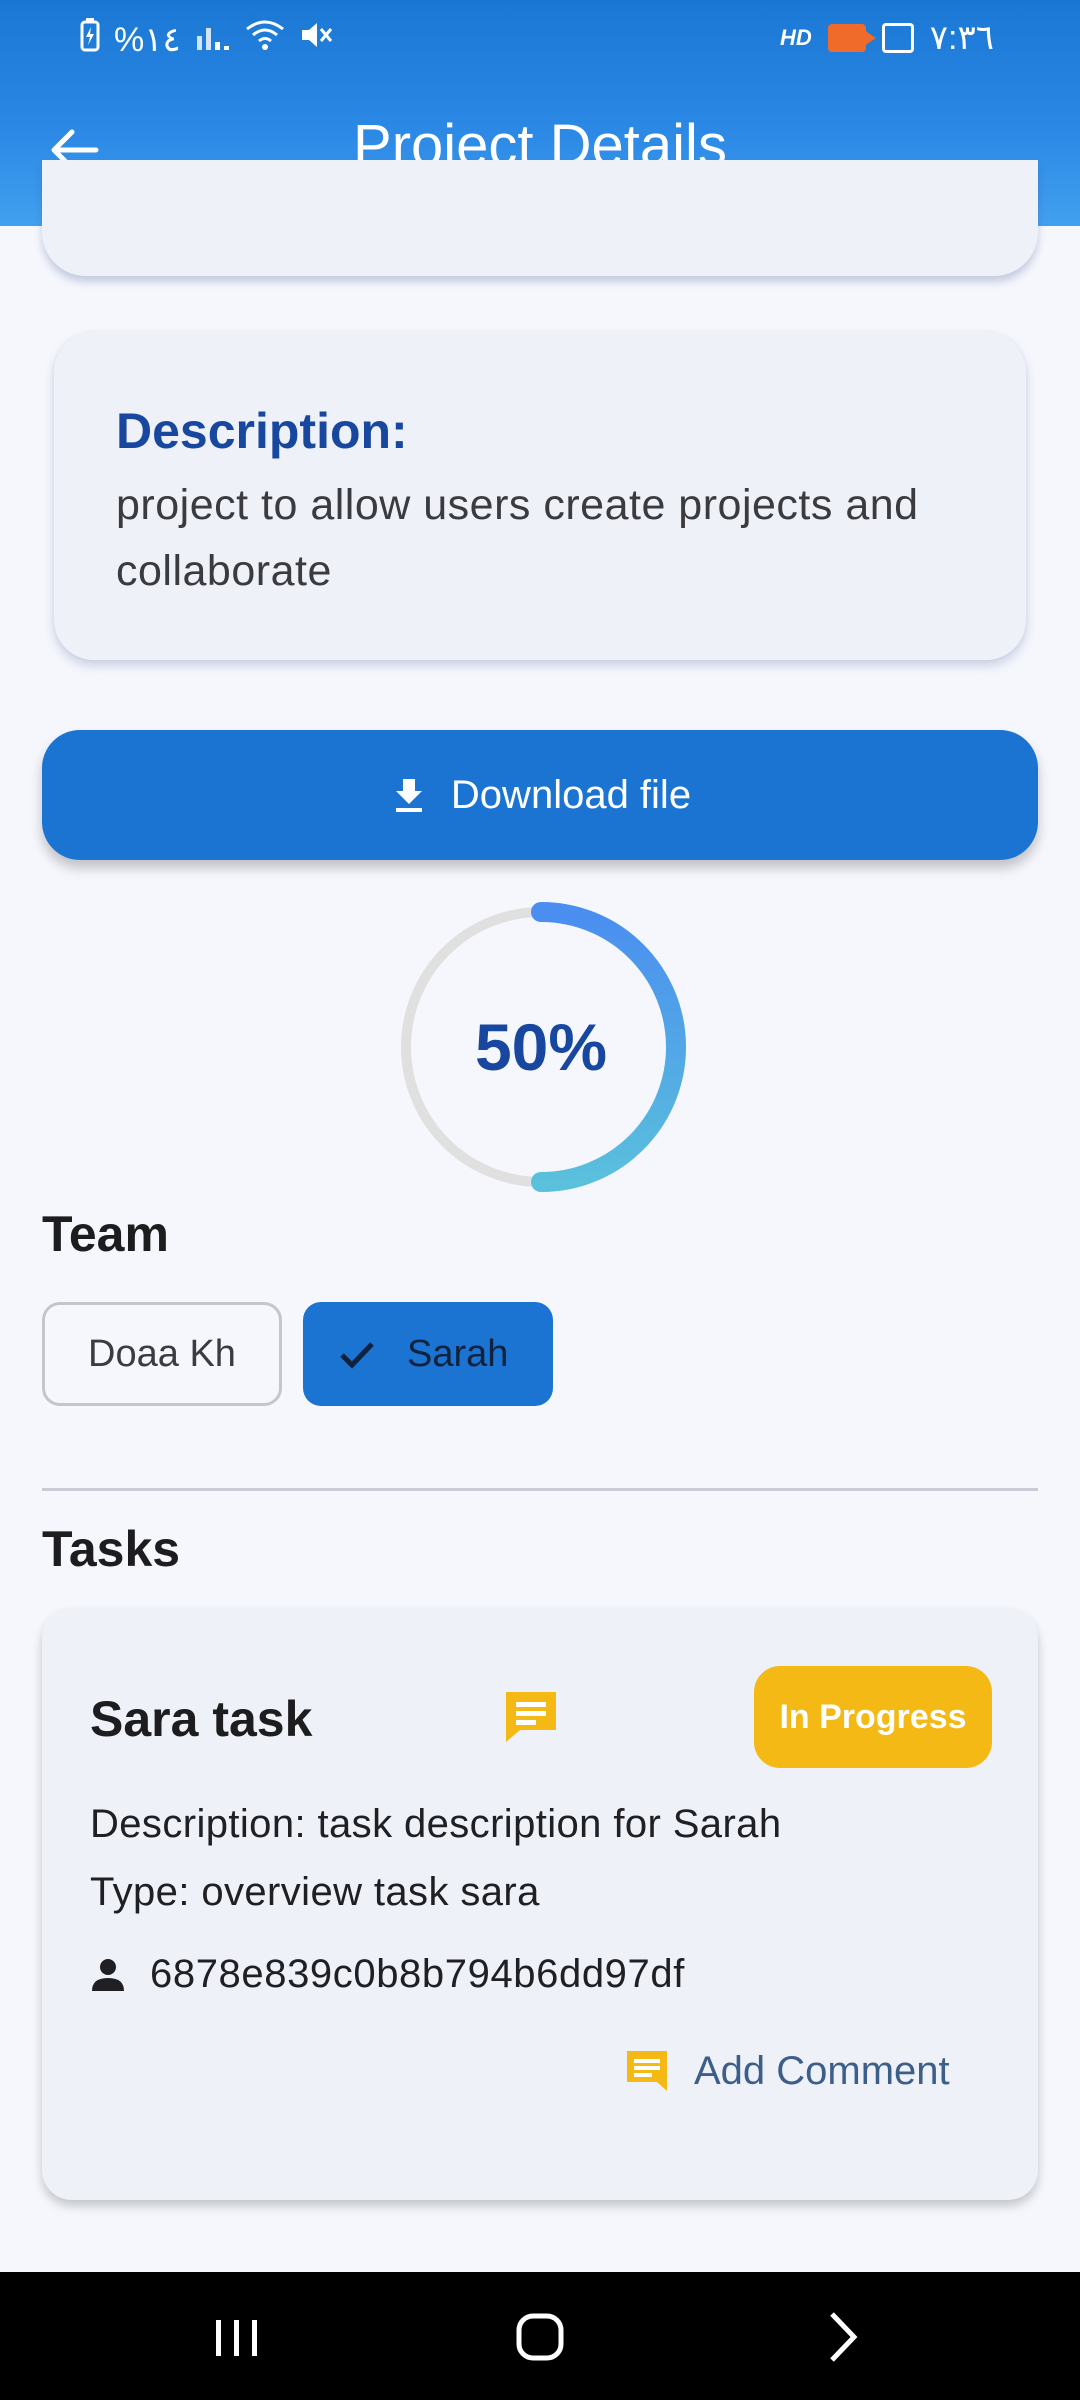 The width and height of the screenshot is (1080, 2400). I want to click on status-badge: In Progress, so click(873, 1717).